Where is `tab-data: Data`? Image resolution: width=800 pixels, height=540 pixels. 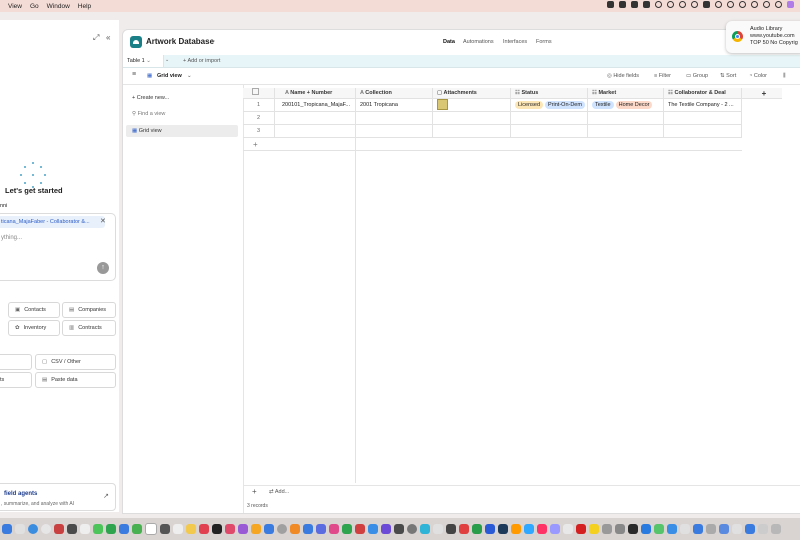 tab-data: Data is located at coordinates (449, 42).